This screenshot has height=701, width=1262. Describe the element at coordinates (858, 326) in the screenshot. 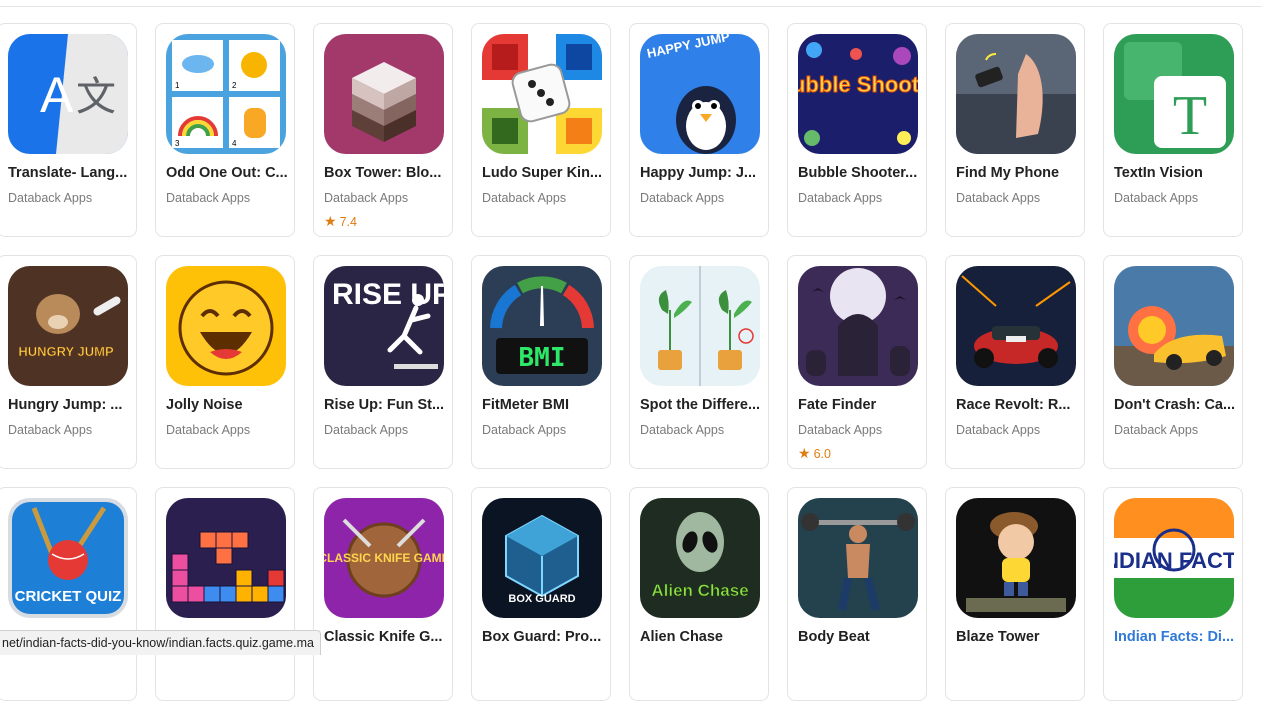

I see `fate-finder-icon` at that location.